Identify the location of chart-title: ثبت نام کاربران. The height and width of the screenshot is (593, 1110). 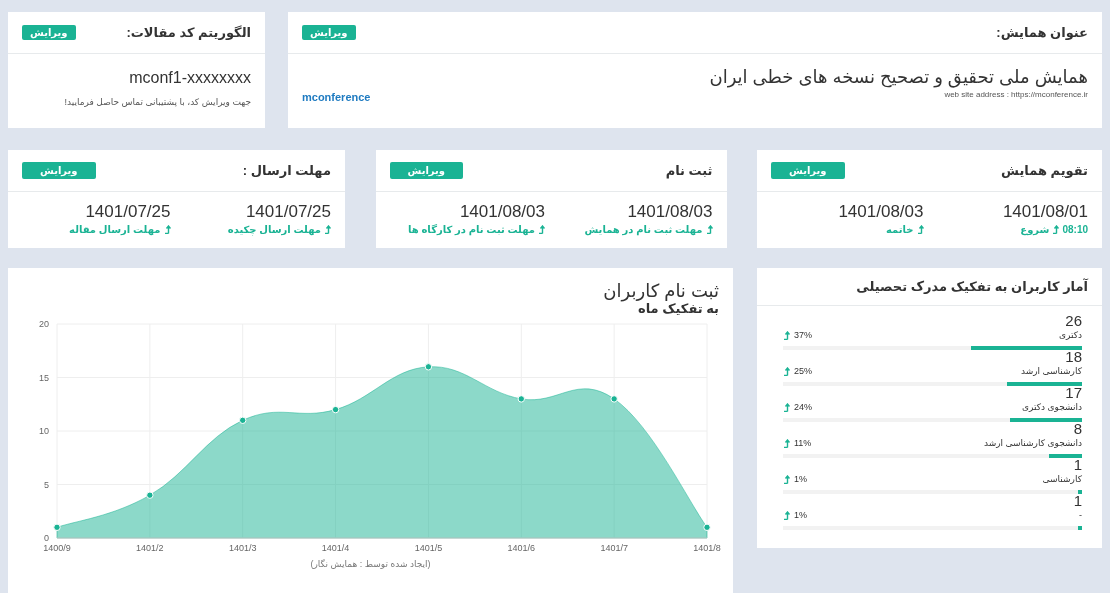
(660, 292).